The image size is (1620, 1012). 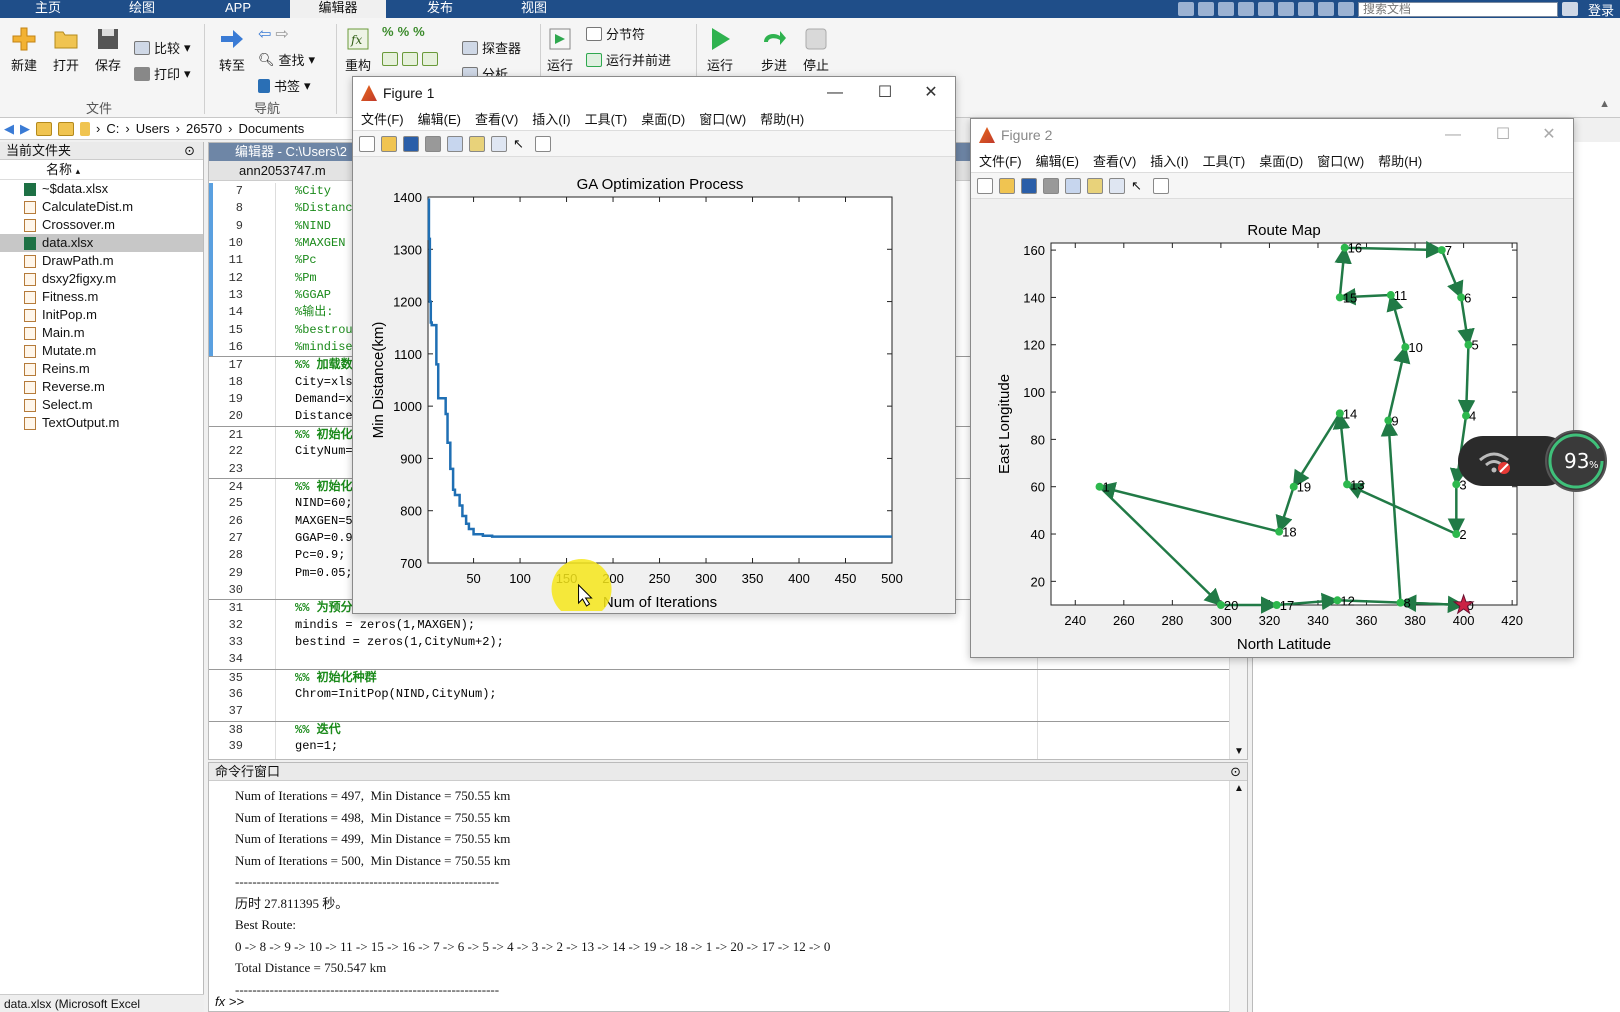 What do you see at coordinates (628, 59) in the screenshot?
I see `run-advance-button: 运行并前进` at bounding box center [628, 59].